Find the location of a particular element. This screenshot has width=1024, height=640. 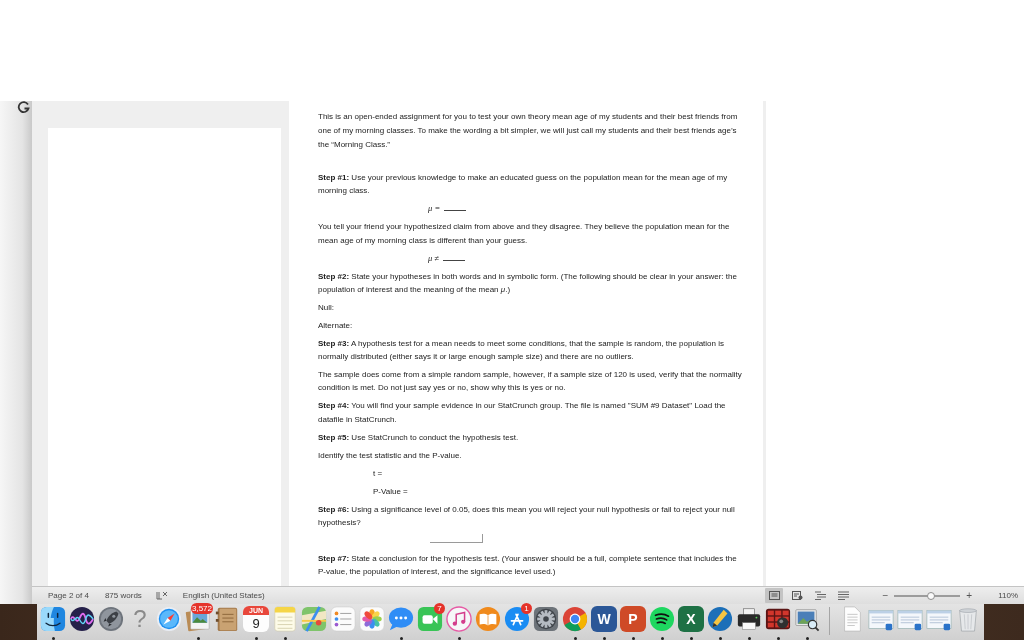

compass-icon is located at coordinates (169, 619).